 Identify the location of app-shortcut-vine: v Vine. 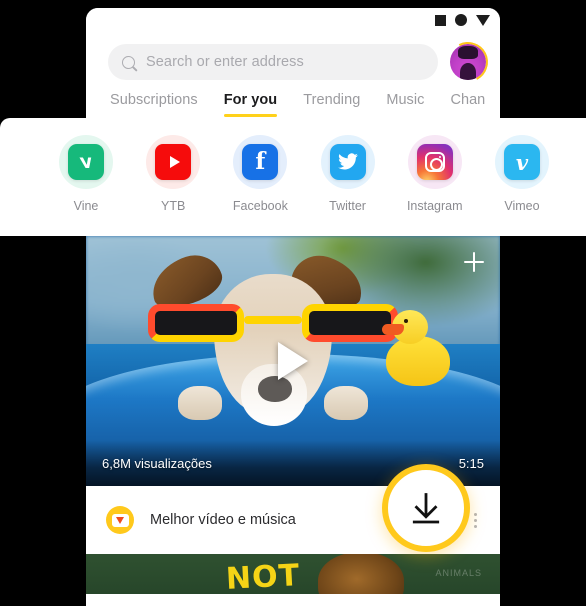
(86, 174).